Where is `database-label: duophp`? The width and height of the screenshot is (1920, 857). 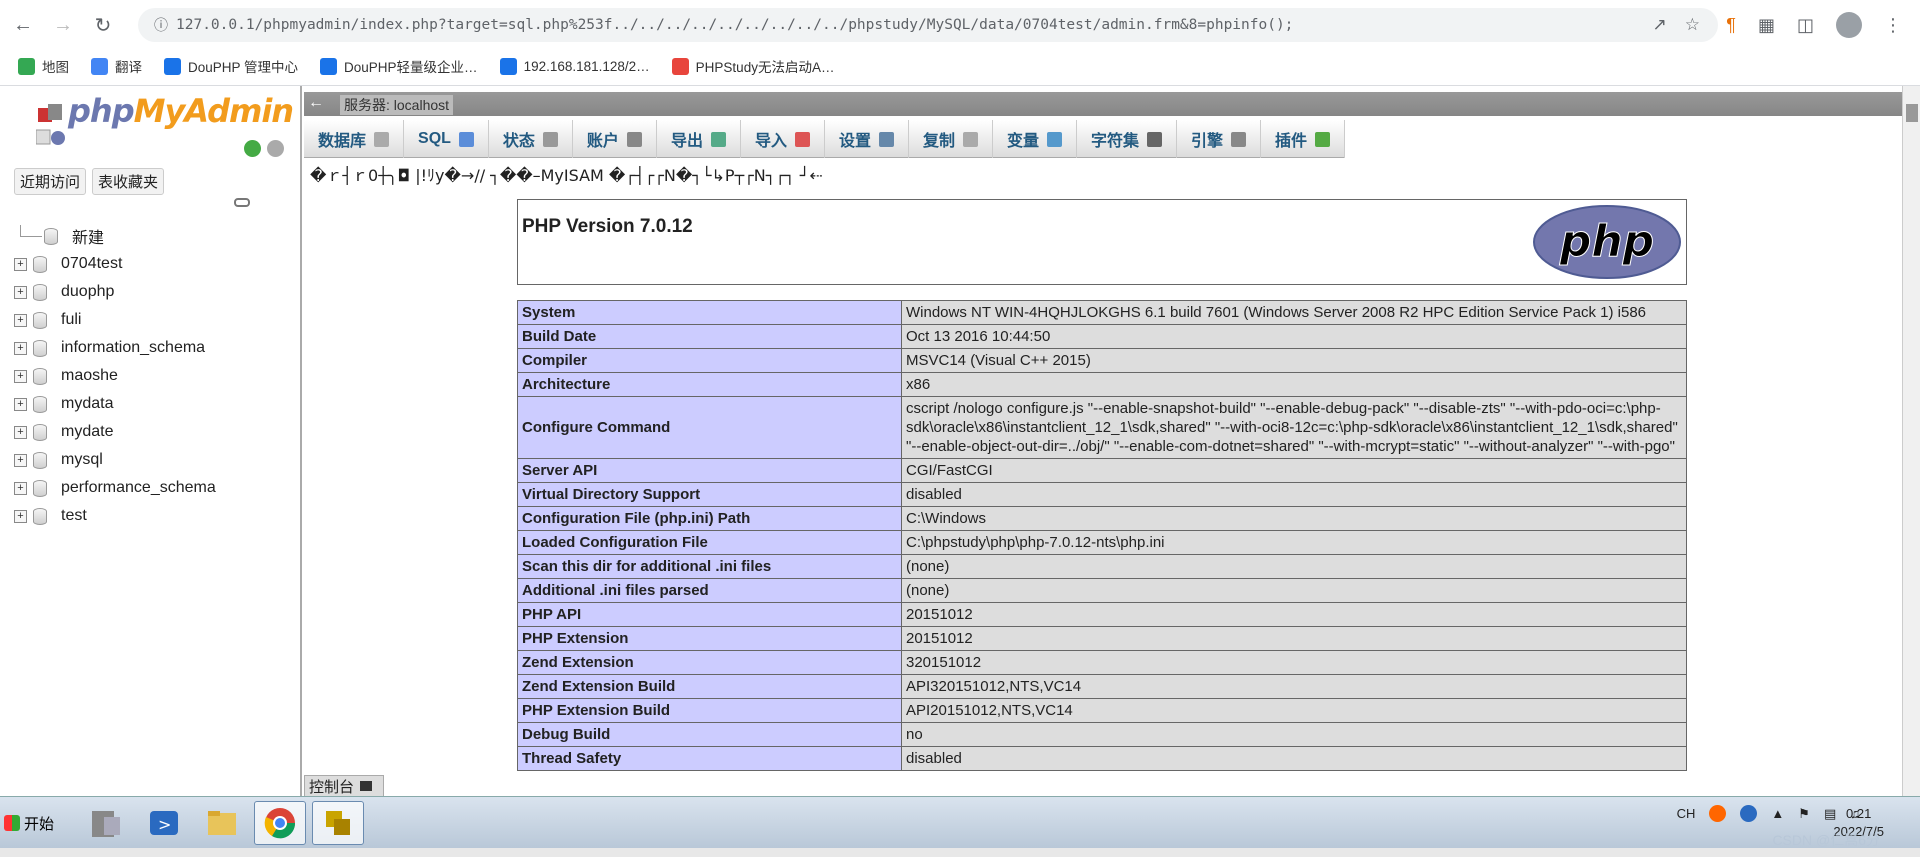
database-label: duophp is located at coordinates (87, 292).